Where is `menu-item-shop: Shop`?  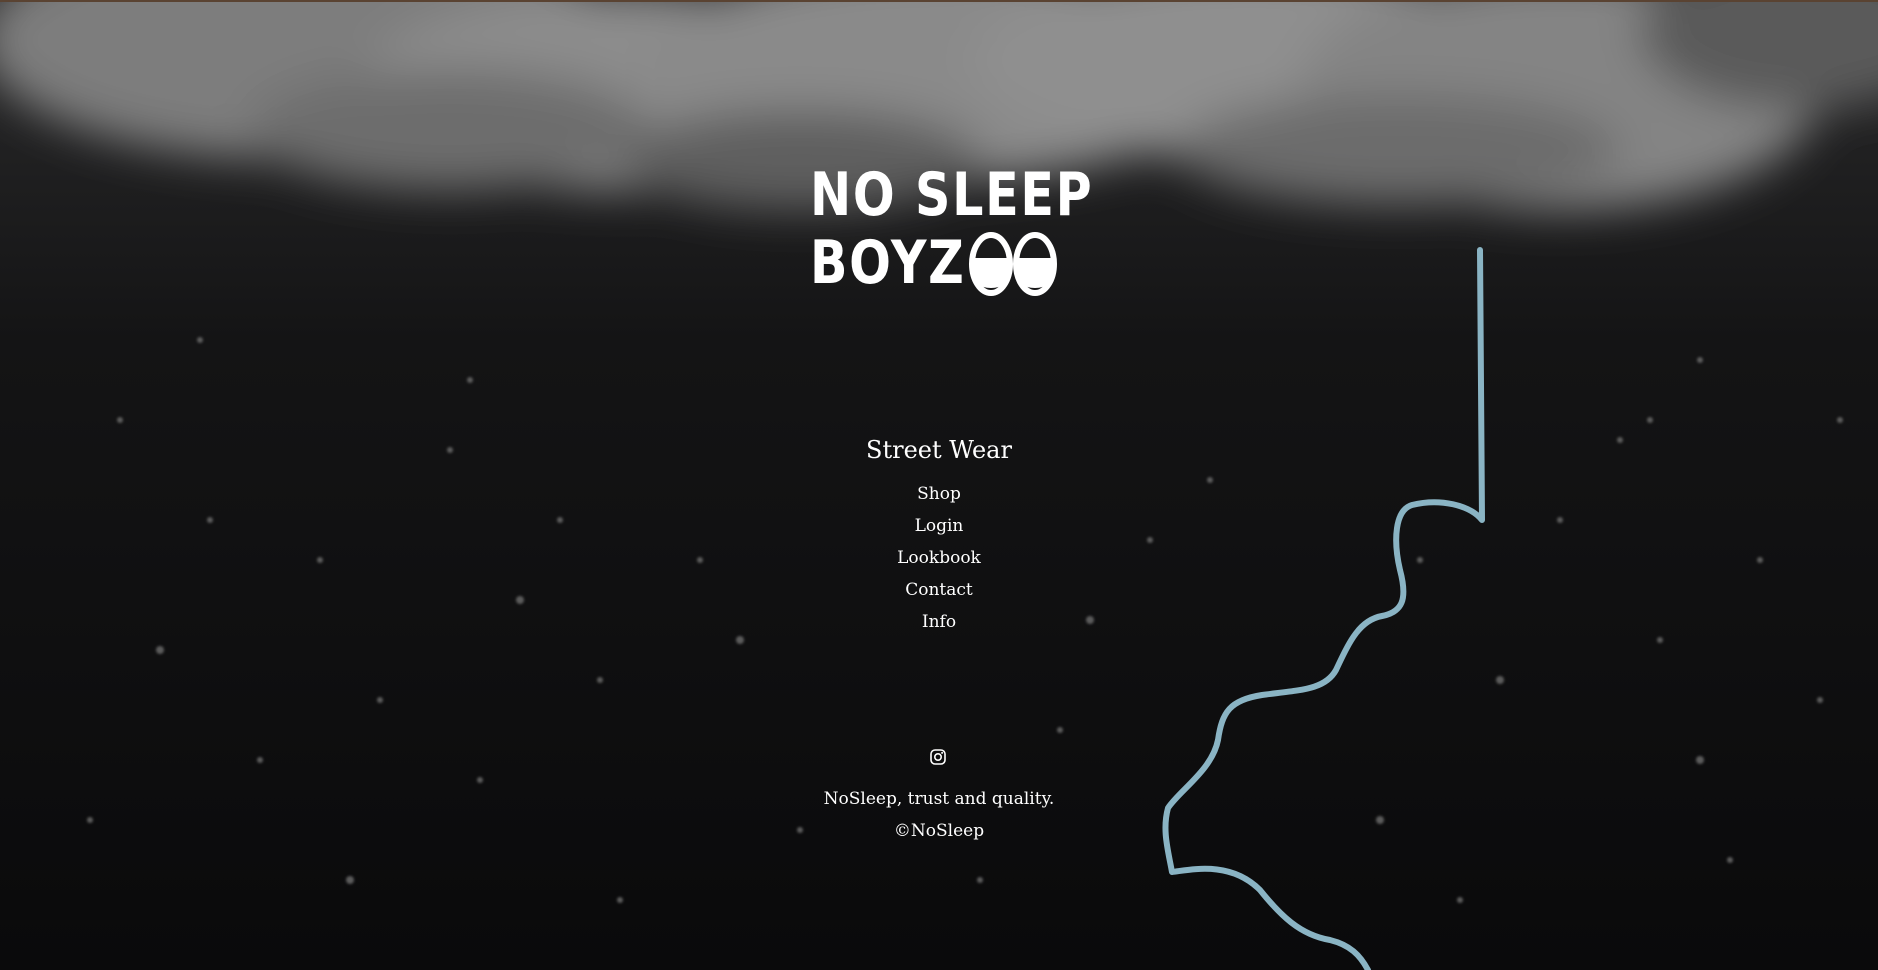
menu-item-shop: Shop is located at coordinates (939, 494).